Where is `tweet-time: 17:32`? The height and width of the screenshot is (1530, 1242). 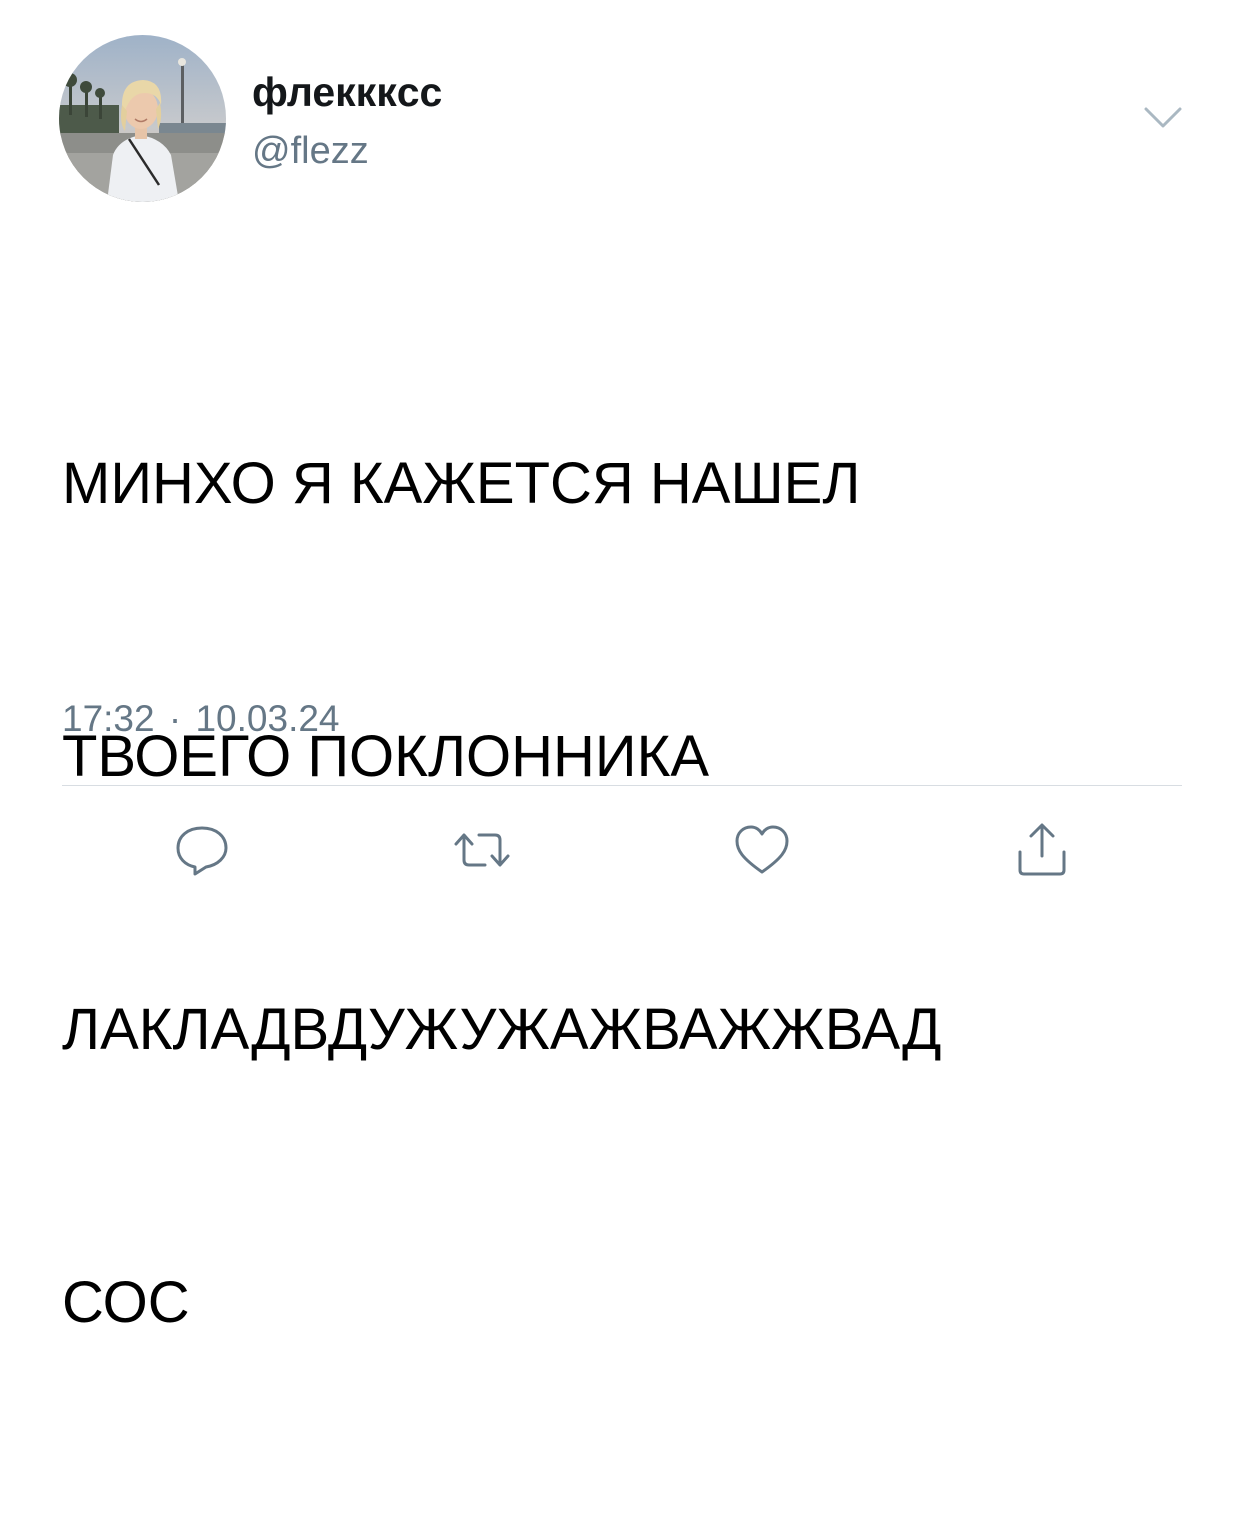 tweet-time: 17:32 is located at coordinates (108, 718).